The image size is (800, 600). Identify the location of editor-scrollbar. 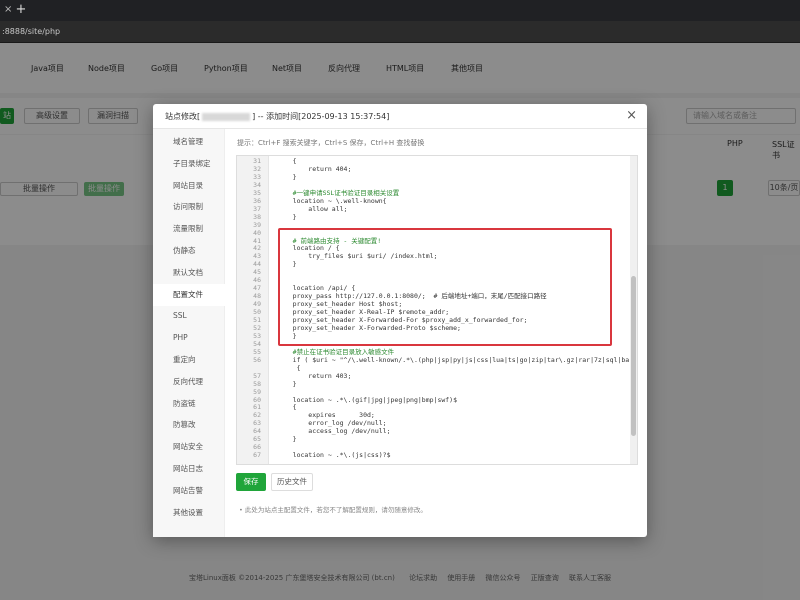
(633, 310).